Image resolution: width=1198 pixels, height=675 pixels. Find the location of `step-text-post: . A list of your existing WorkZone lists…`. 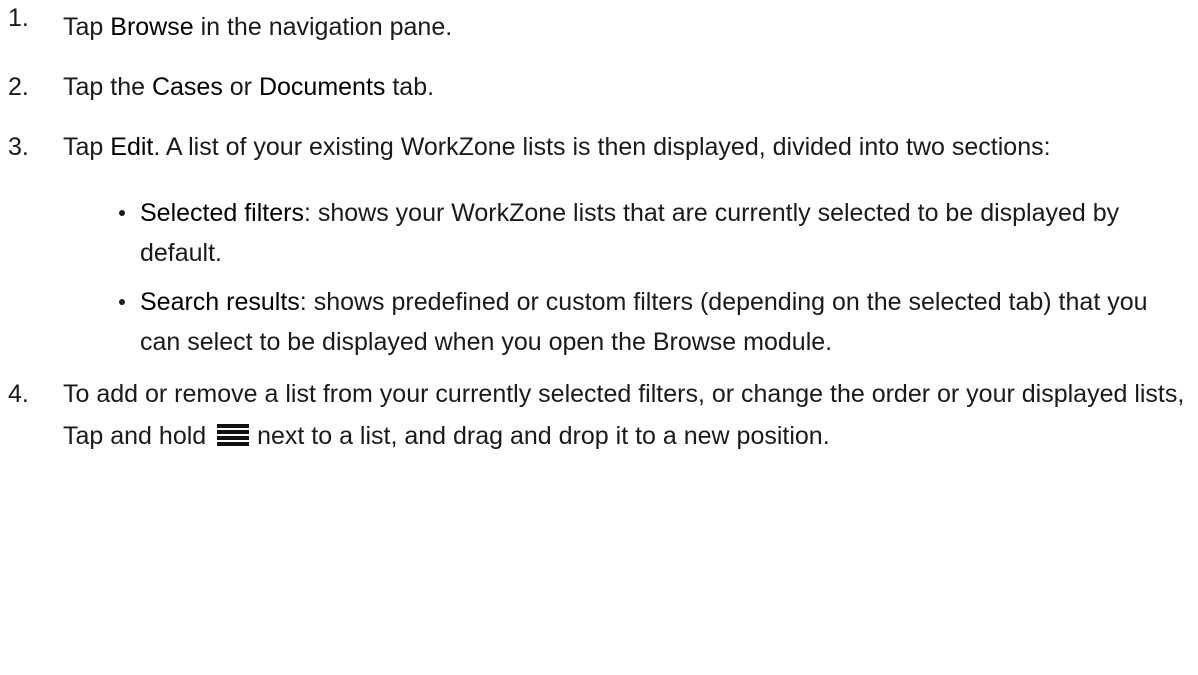

step-text-post: . A list of your existing WorkZone lists… is located at coordinates (602, 147).